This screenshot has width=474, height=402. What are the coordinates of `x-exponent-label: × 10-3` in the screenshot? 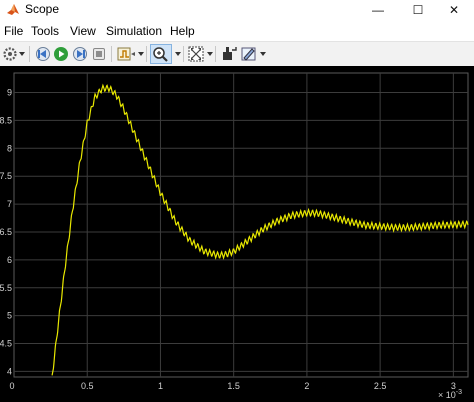 It's located at (450, 394).